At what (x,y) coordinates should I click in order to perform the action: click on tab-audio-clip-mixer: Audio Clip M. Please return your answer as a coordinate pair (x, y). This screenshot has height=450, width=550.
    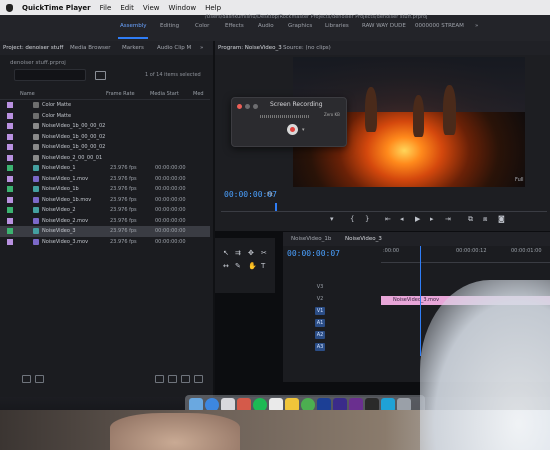
    Looking at the image, I should click on (174, 48).